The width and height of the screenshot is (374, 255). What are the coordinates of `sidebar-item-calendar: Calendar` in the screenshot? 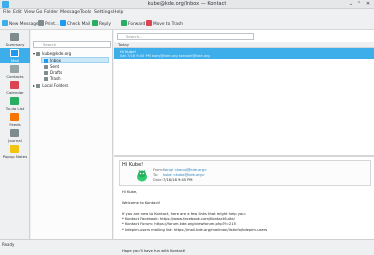 It's located at (15, 87).